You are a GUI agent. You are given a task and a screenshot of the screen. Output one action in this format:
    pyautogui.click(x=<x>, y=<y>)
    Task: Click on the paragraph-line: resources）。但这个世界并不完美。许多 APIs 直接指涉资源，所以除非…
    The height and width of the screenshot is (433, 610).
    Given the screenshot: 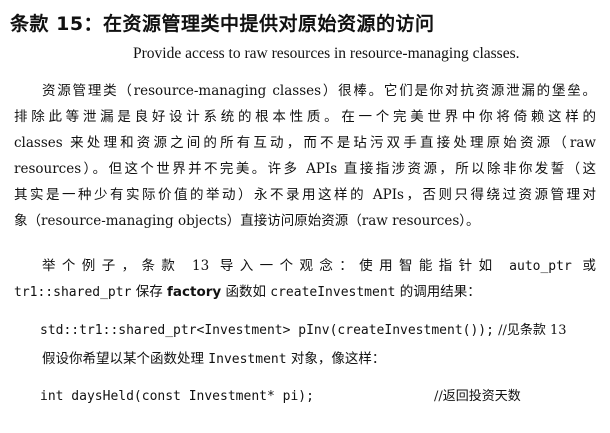 What is the action you would take?
    pyautogui.click(x=305, y=169)
    